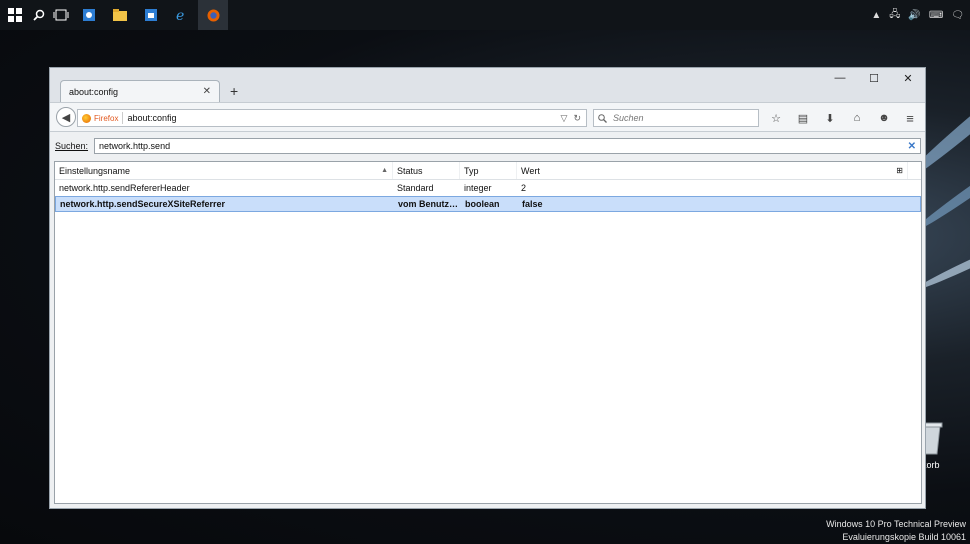 The image size is (970, 544). I want to click on firefox-icon, so click(213, 15).